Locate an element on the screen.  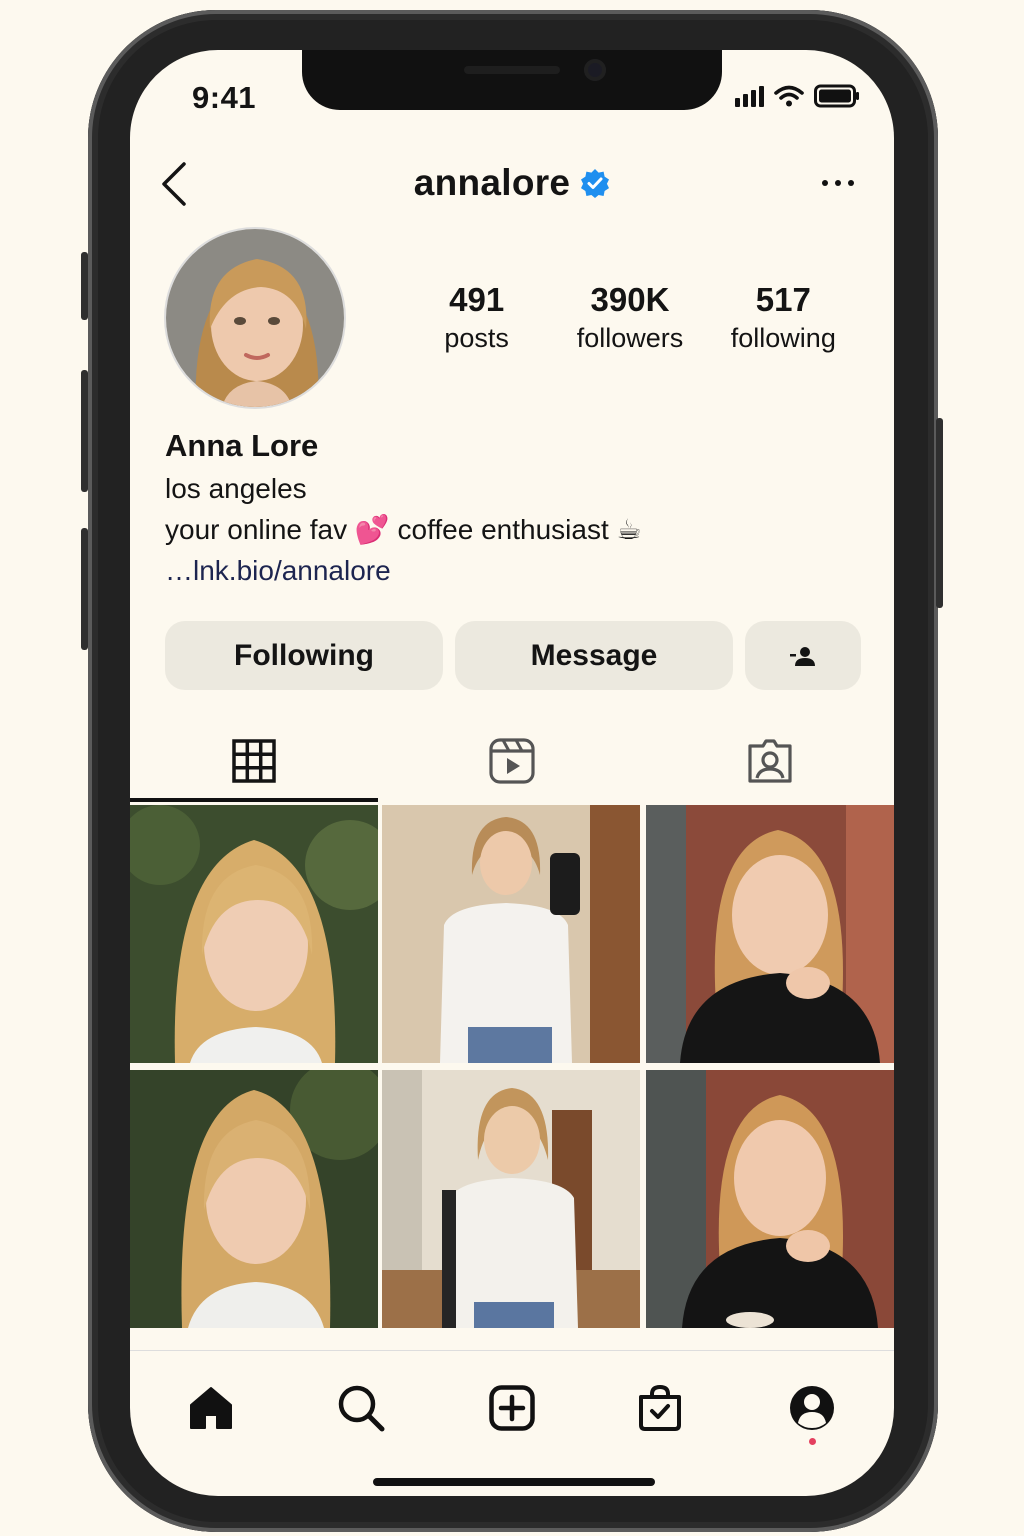
profile-header: annalore is located at coordinates (512, 184).